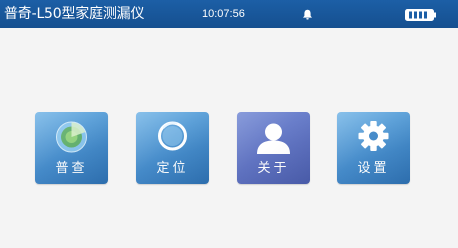 The image size is (458, 248). What do you see at coordinates (172, 168) in the screenshot?
I see `locate-label: 定位` at bounding box center [172, 168].